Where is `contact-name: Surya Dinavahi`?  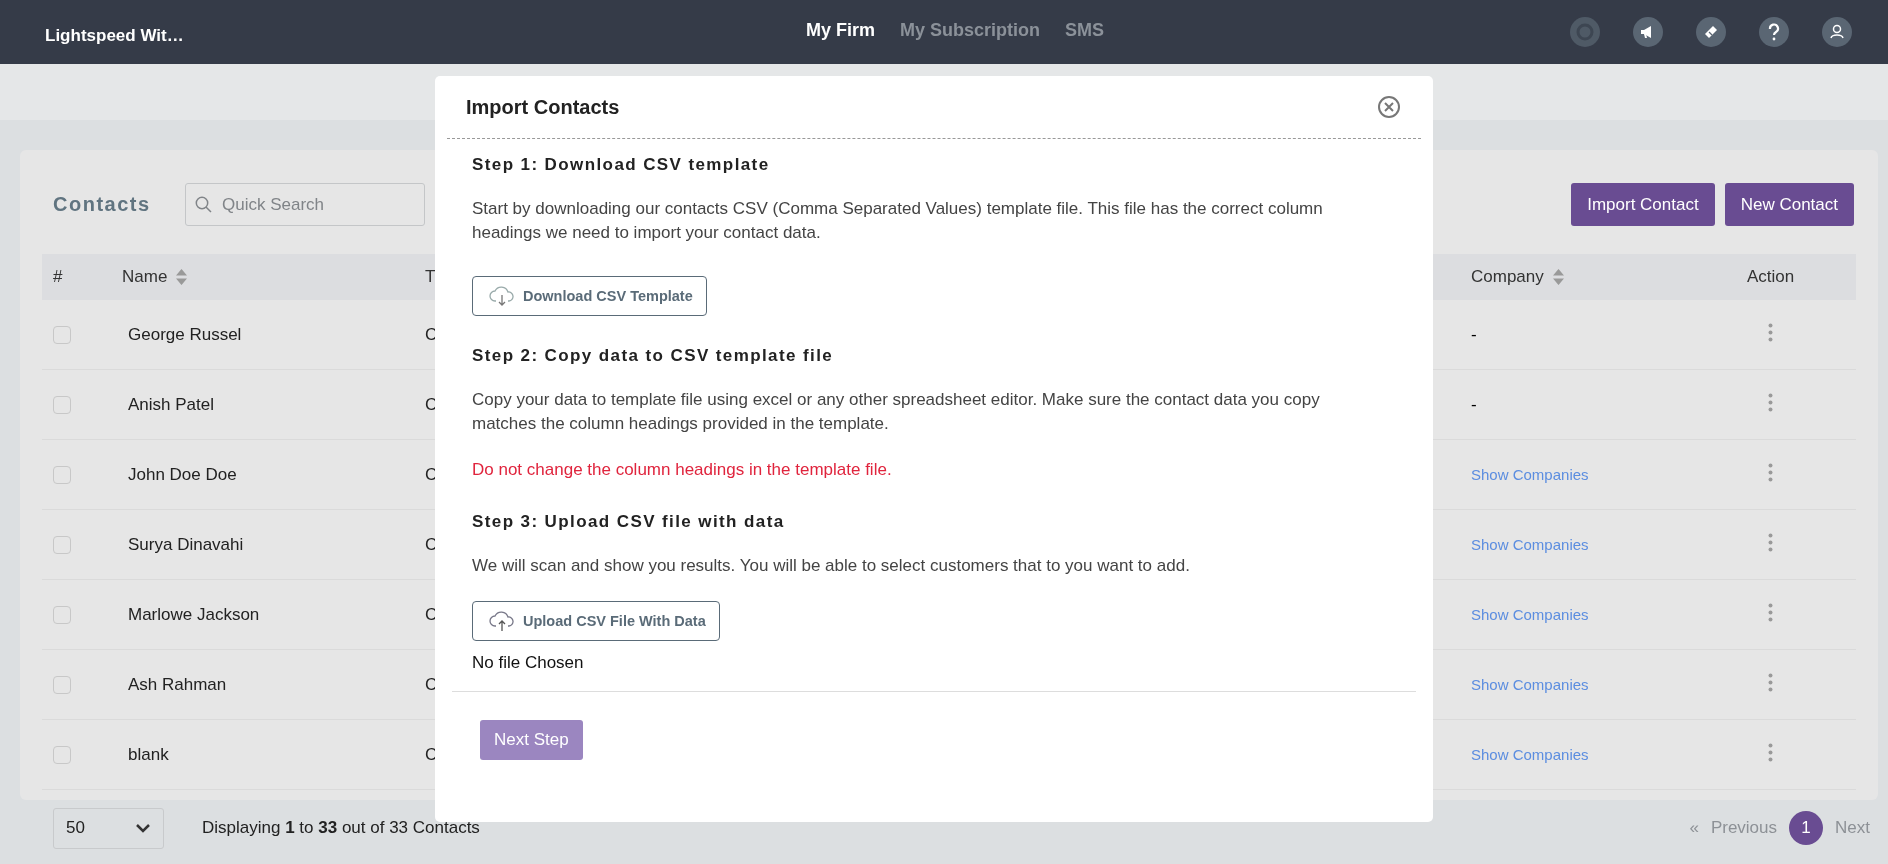 contact-name: Surya Dinavahi is located at coordinates (186, 544).